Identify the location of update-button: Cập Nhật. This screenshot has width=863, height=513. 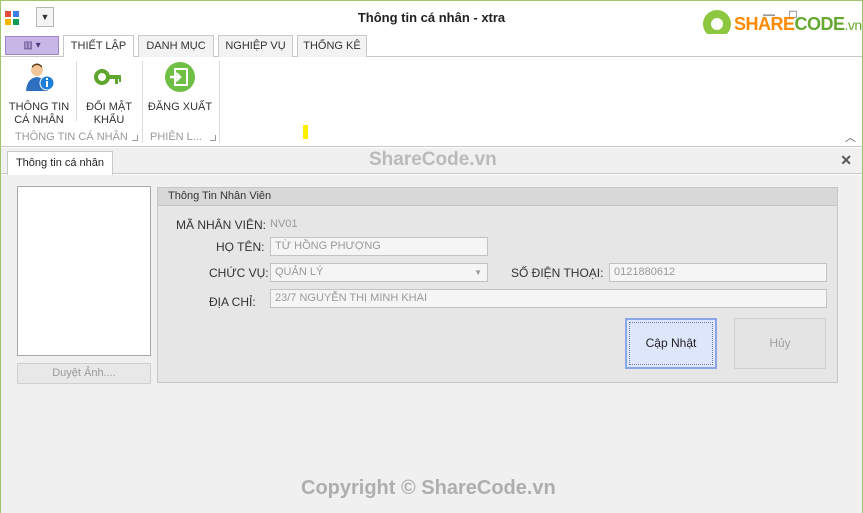
(671, 343).